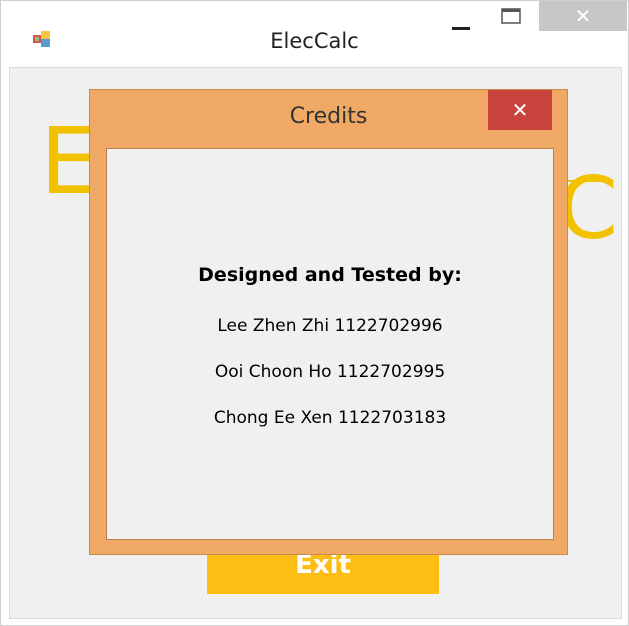 The height and width of the screenshot is (626, 629). I want to click on credits-heading: Designed and Tested by:, so click(330, 275).